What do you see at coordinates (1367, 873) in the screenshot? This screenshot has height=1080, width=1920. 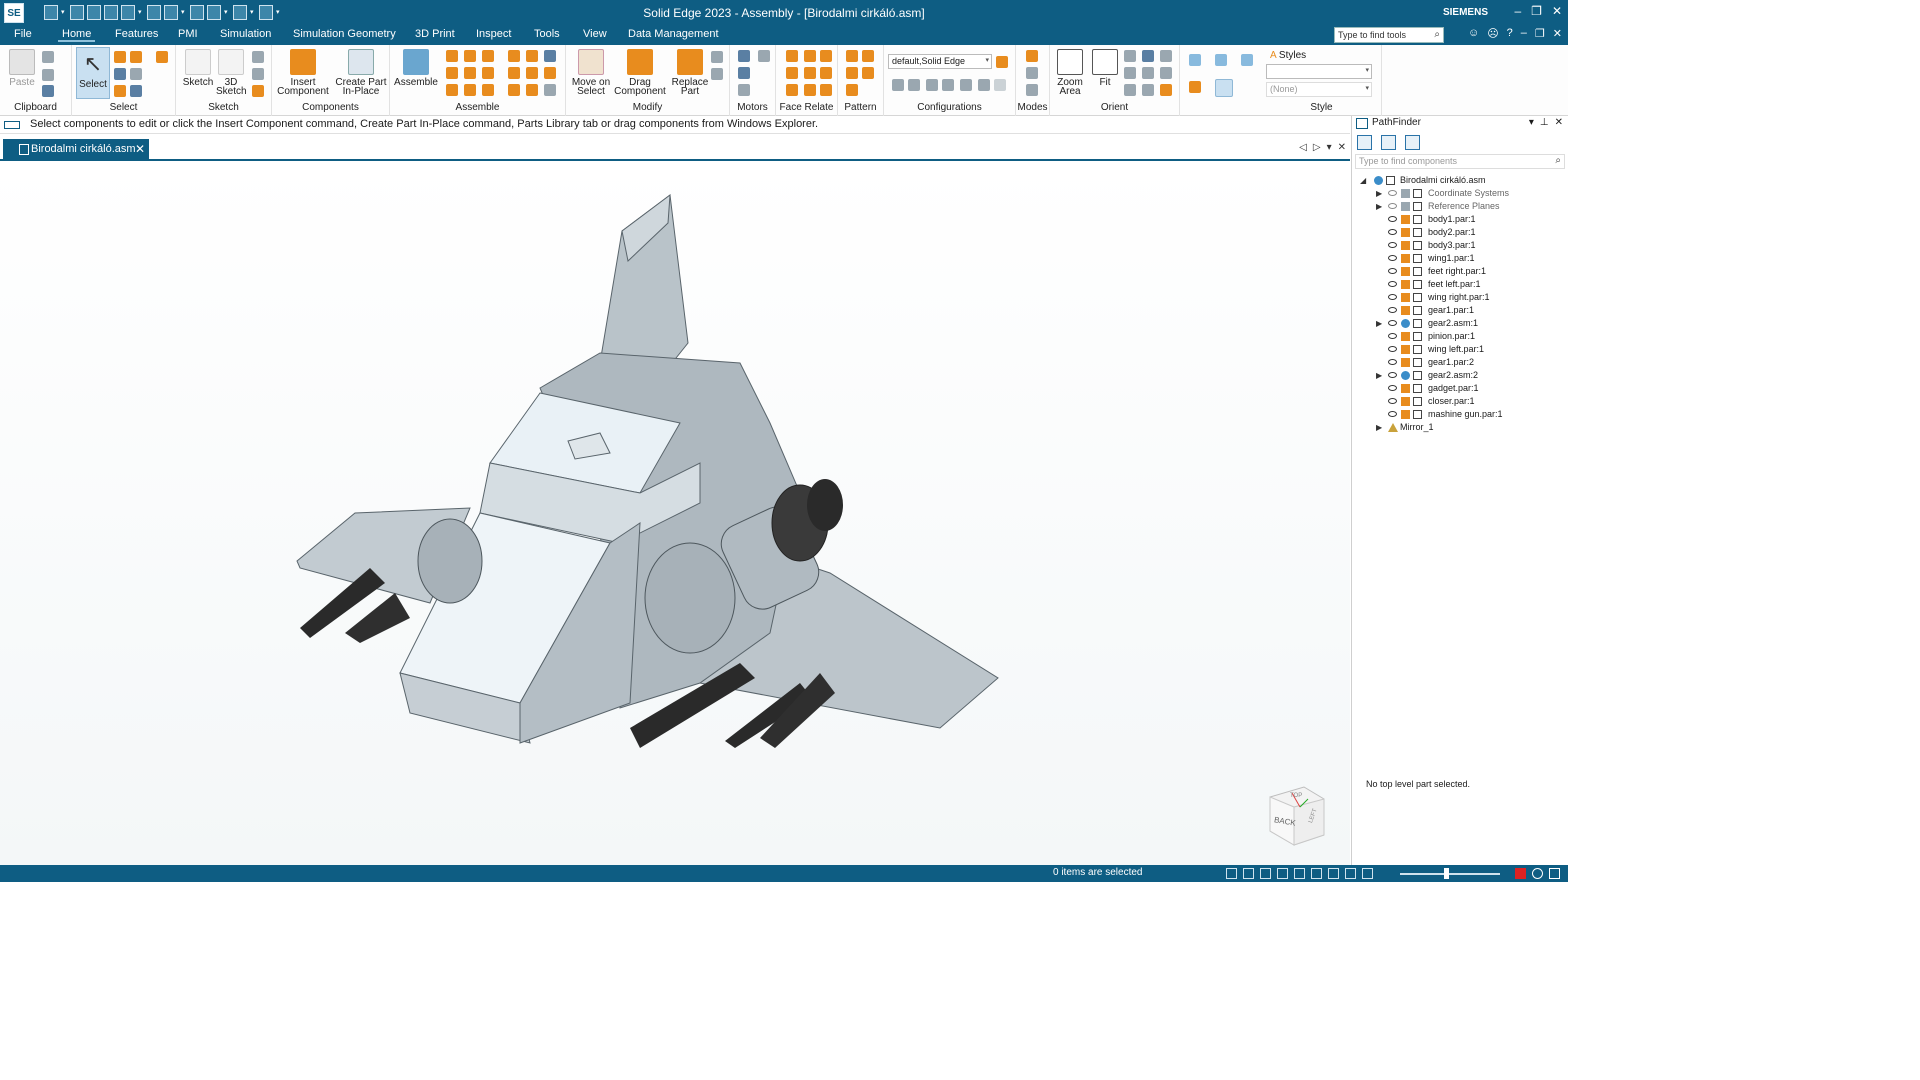 I see `status-view-9-icon` at bounding box center [1367, 873].